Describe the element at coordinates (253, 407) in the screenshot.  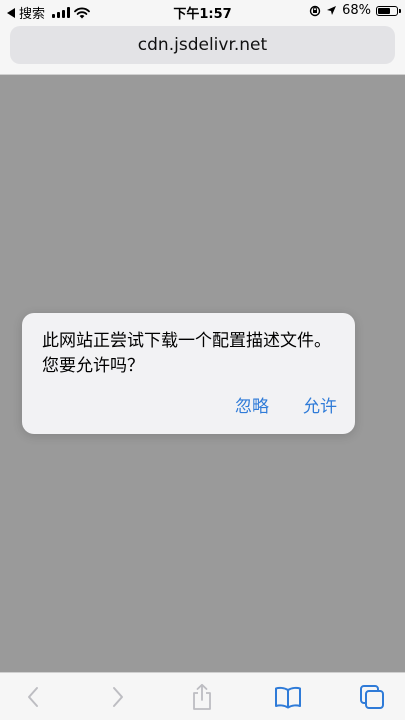
I see `ignore-button: 忽略` at that location.